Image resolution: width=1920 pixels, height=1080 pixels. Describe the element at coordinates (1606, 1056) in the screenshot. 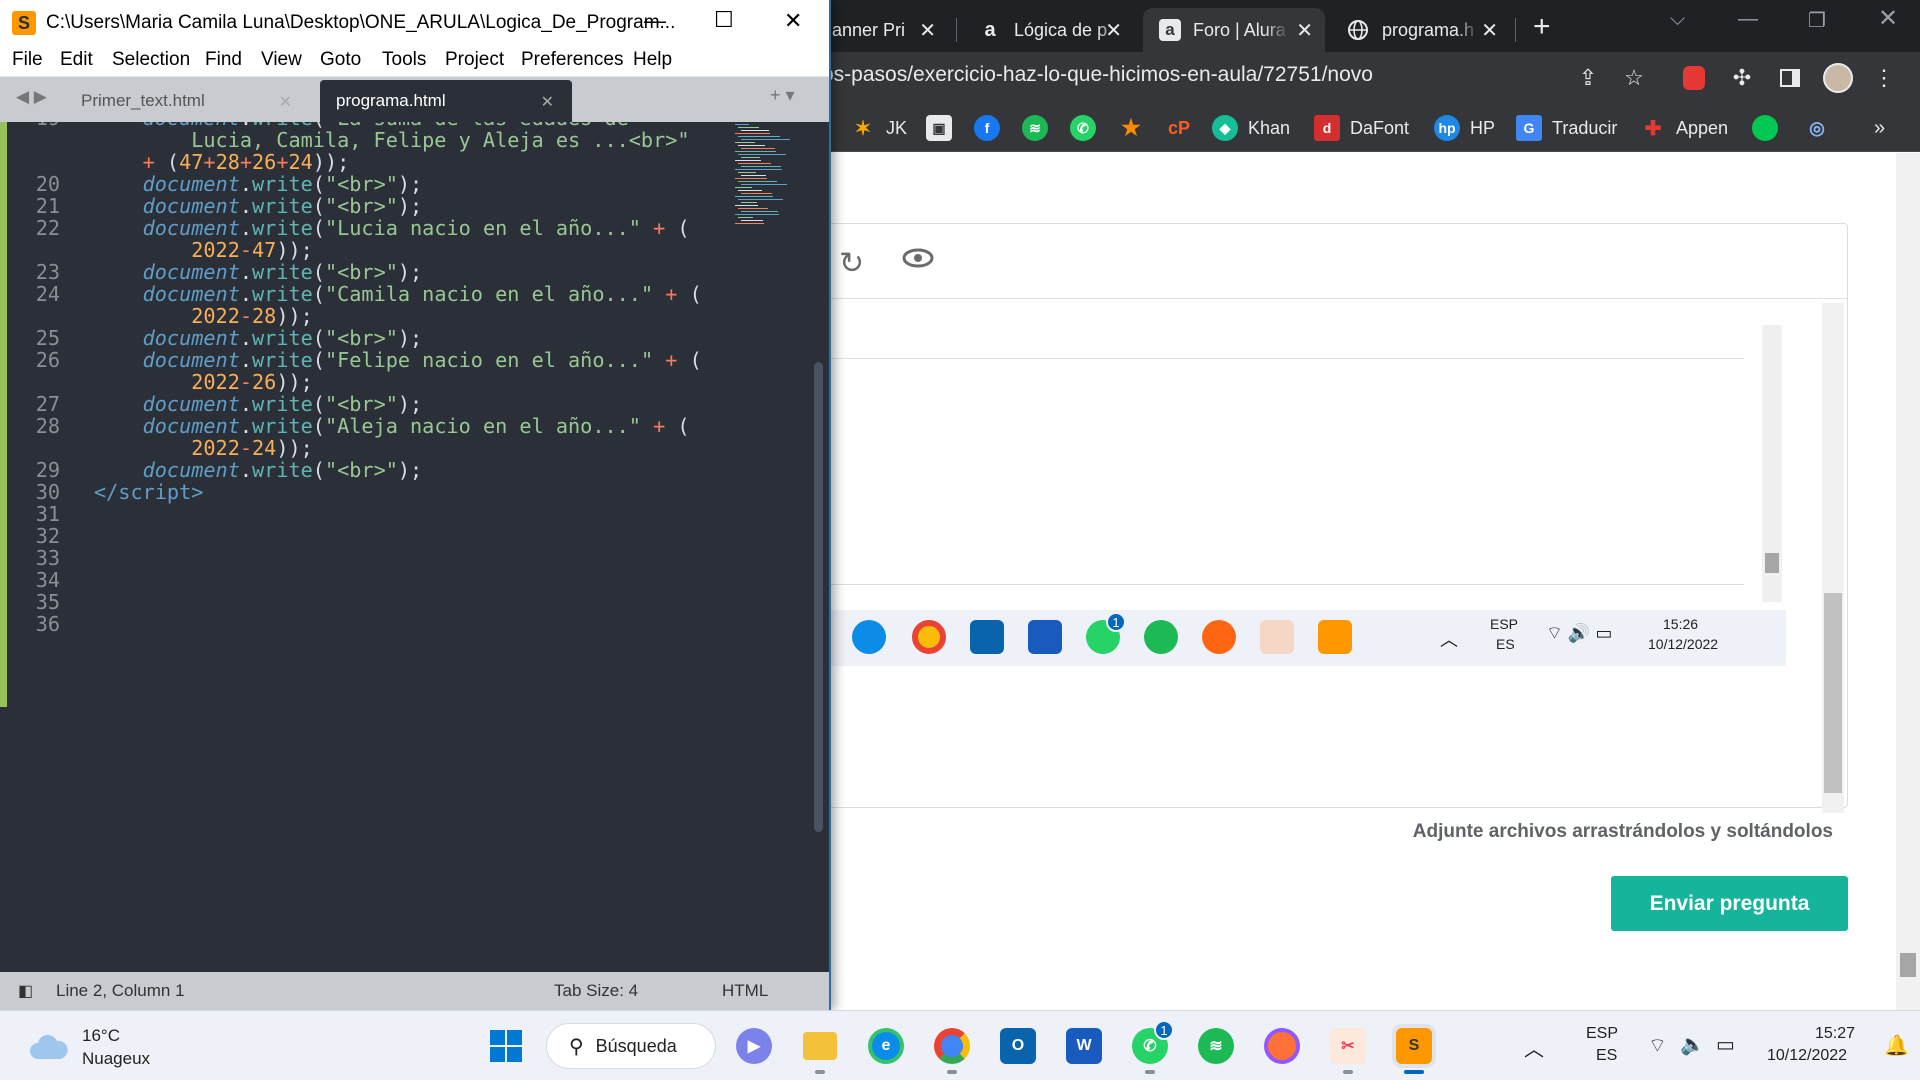

I see `tray-keyboard: ES` at that location.